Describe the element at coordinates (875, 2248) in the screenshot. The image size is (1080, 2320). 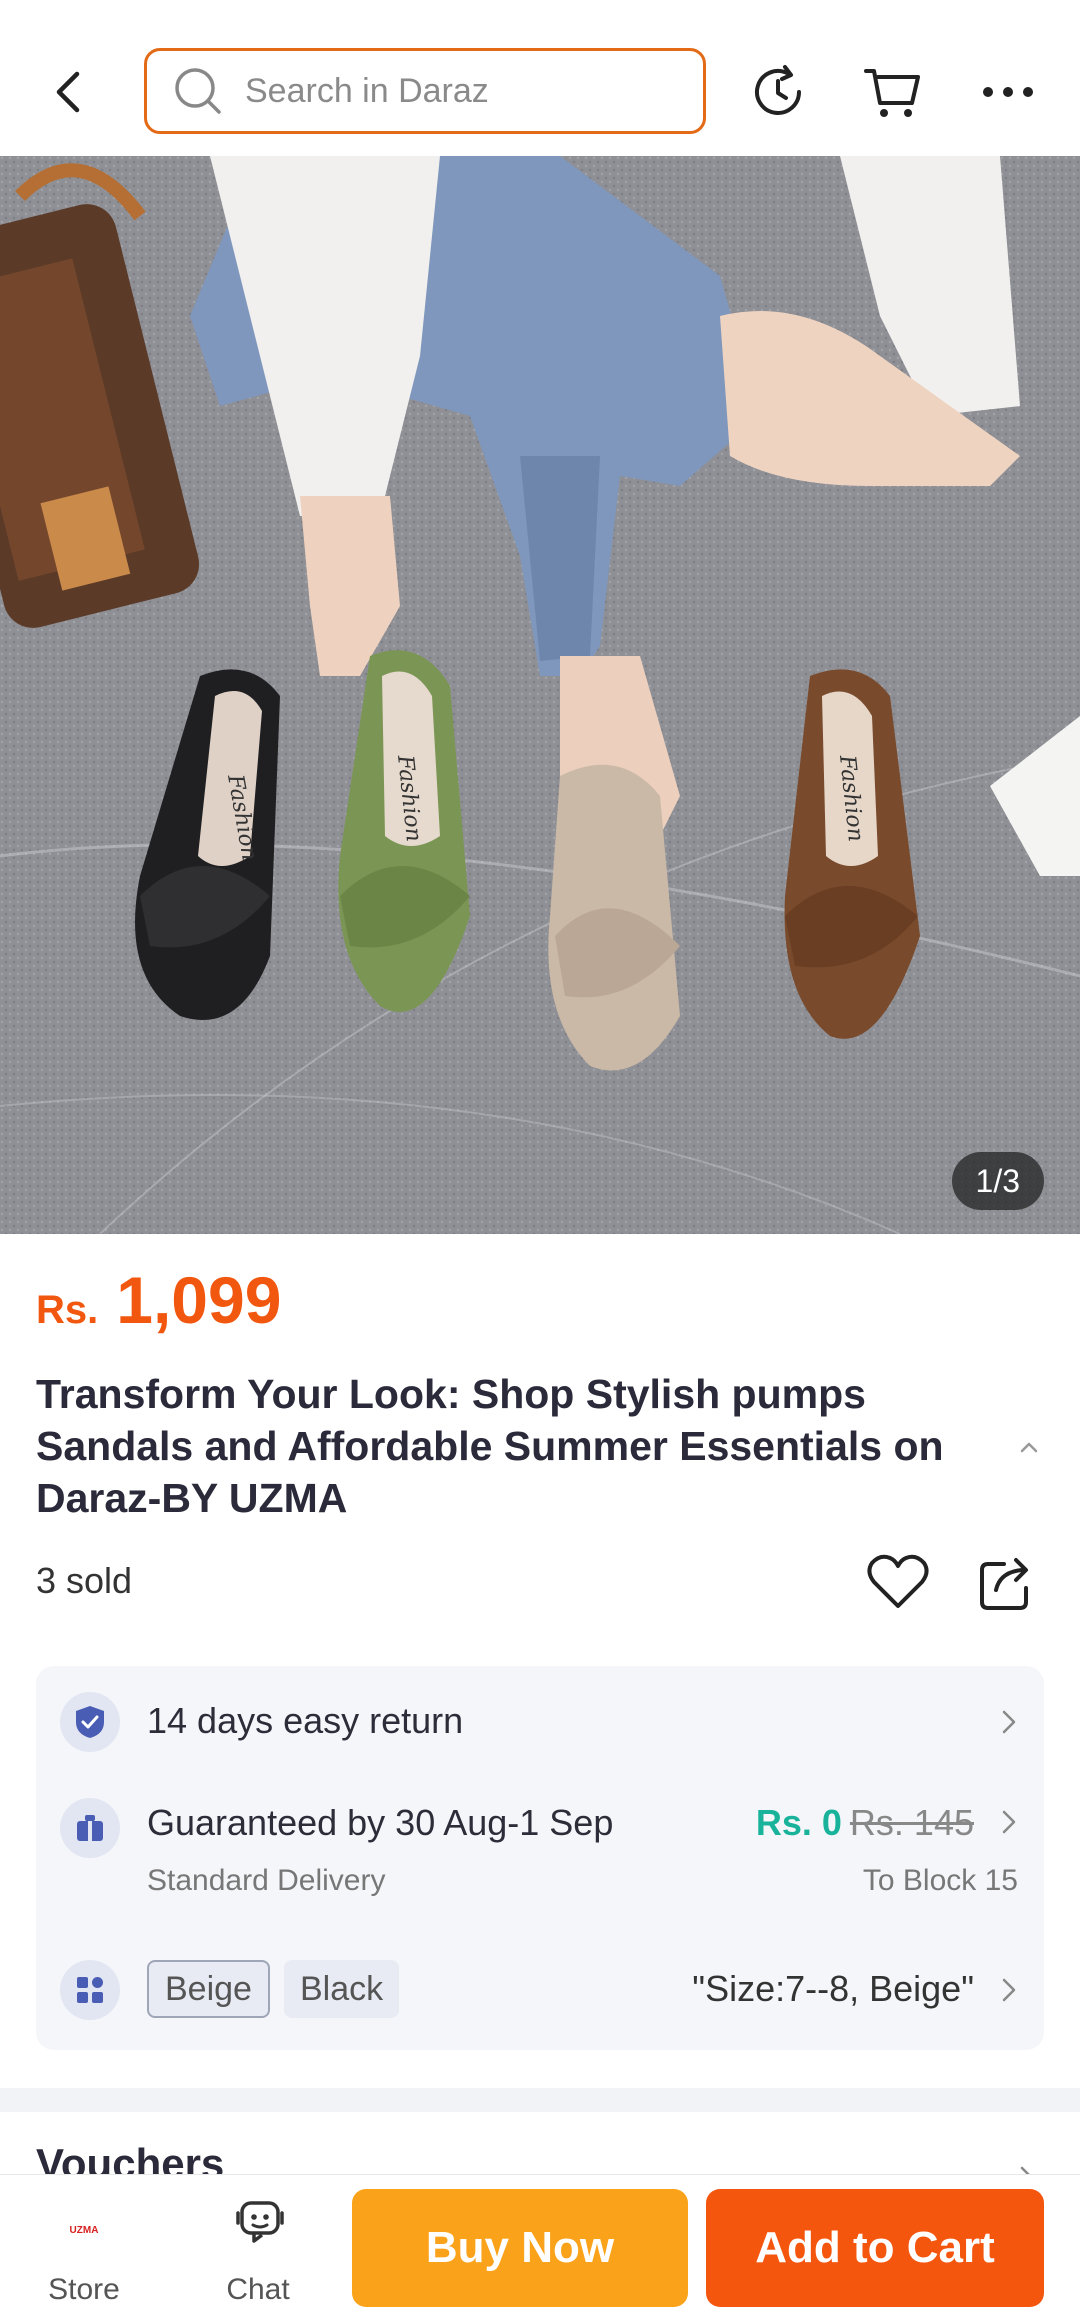
I see `add-to-cart-button: Add to Cart` at that location.